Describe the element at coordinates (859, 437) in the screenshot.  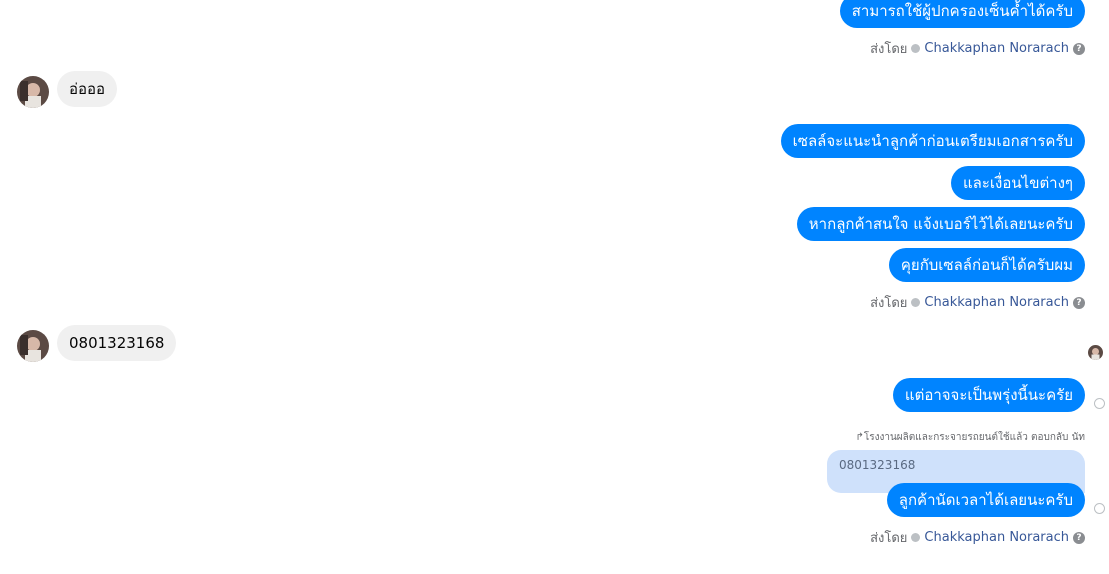
I see `reply-arrow-icon: ↱` at that location.